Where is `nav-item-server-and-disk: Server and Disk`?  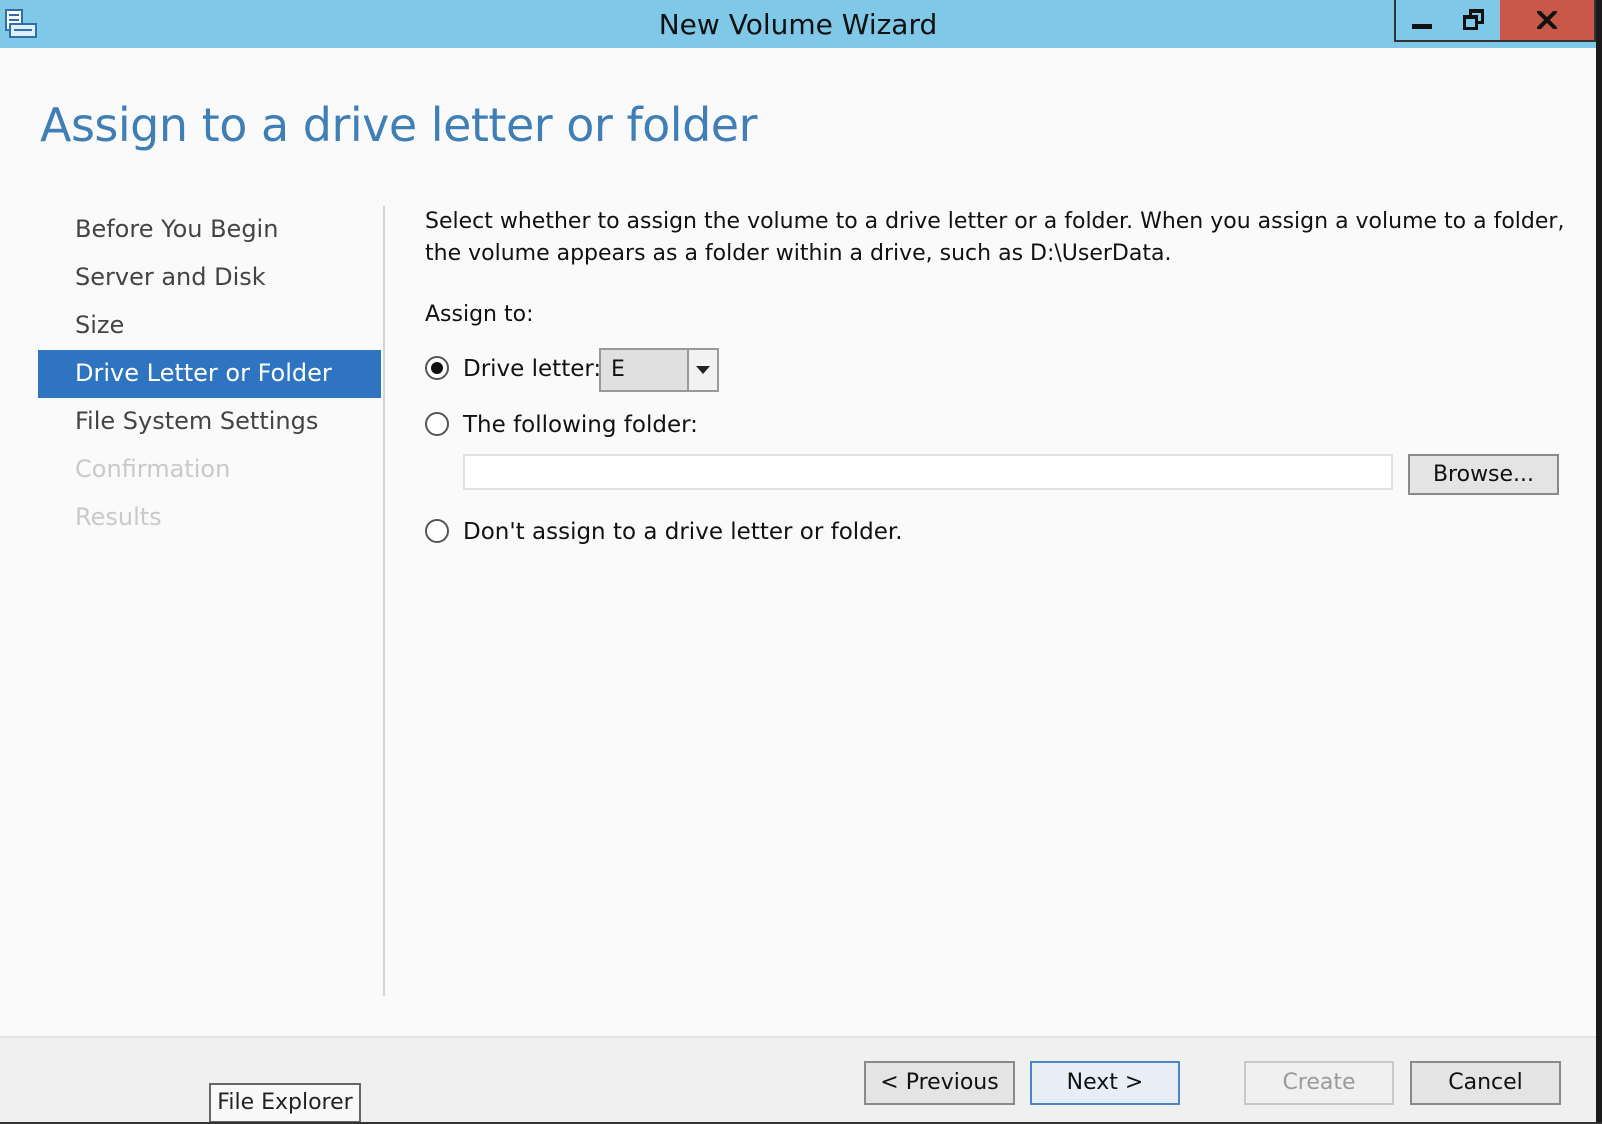
nav-item-server-and-disk: Server and Disk is located at coordinates (209, 278).